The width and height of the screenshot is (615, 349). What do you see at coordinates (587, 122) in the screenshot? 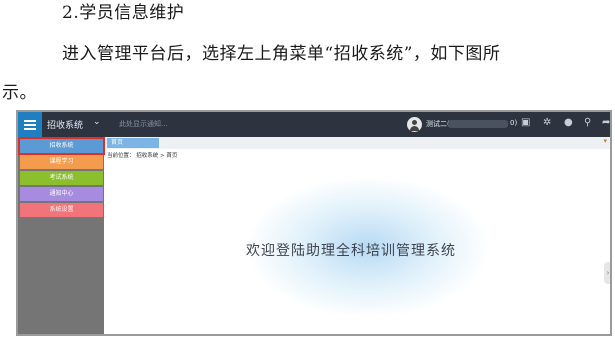
I see `settings-slider-icon: ⚲` at bounding box center [587, 122].